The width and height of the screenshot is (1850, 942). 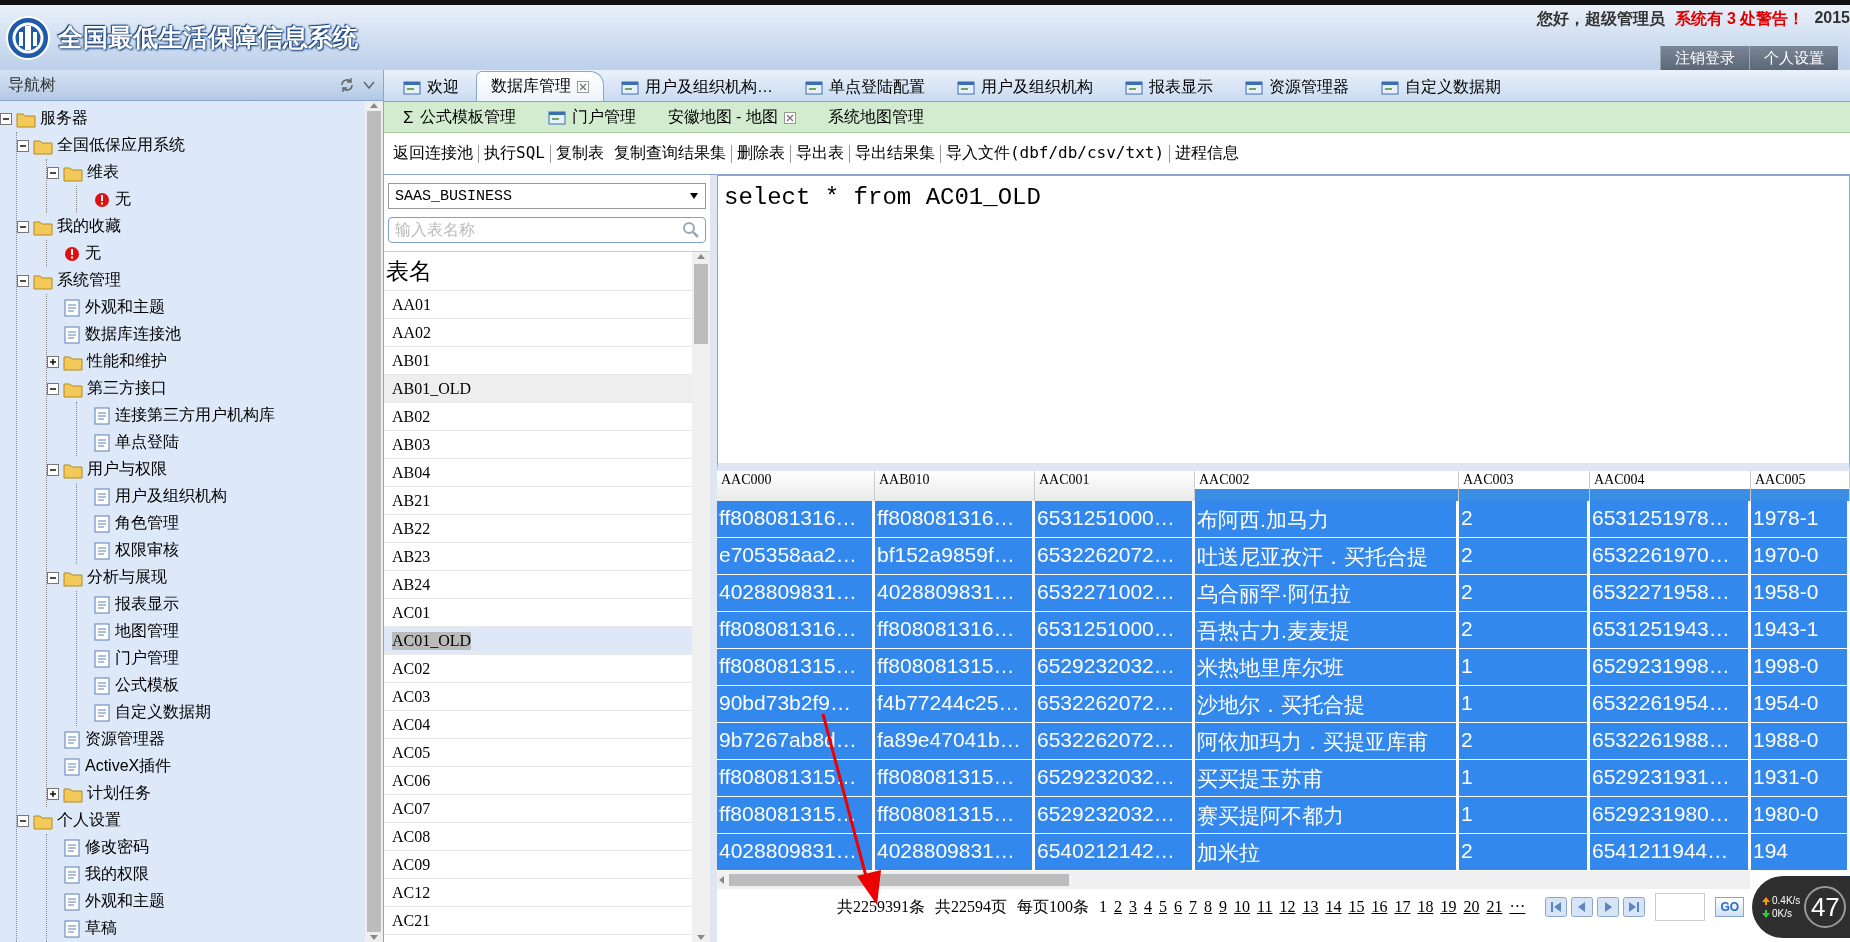 What do you see at coordinates (1327, 486) in the screenshot?
I see `column-header: AAC002` at bounding box center [1327, 486].